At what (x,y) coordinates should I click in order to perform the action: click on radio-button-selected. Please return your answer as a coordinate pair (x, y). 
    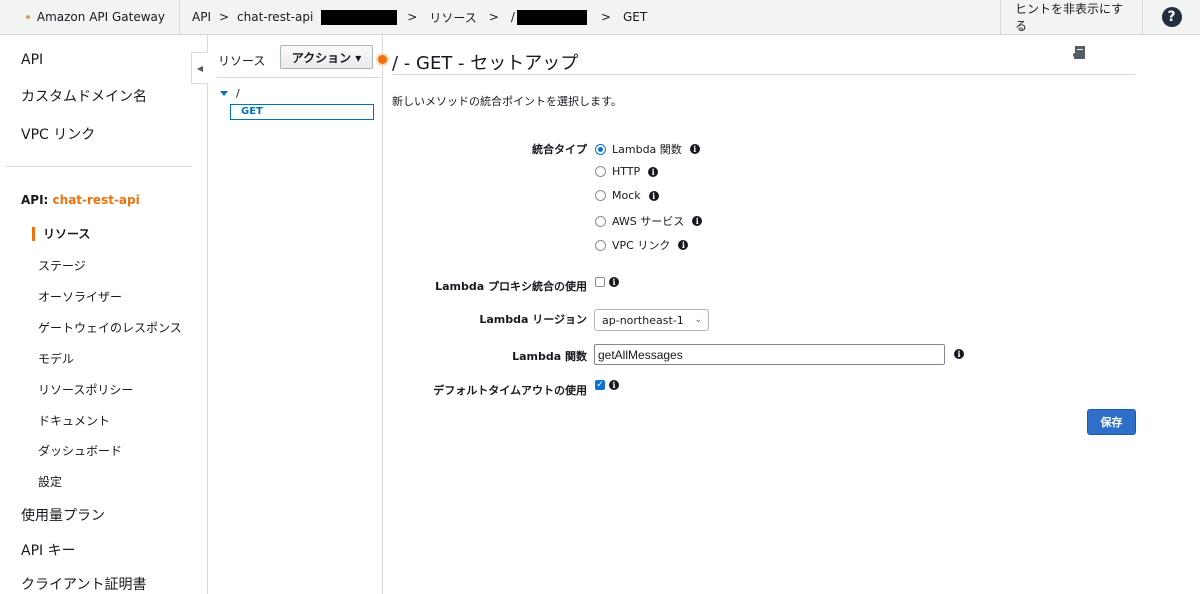
    Looking at the image, I should click on (600, 149).